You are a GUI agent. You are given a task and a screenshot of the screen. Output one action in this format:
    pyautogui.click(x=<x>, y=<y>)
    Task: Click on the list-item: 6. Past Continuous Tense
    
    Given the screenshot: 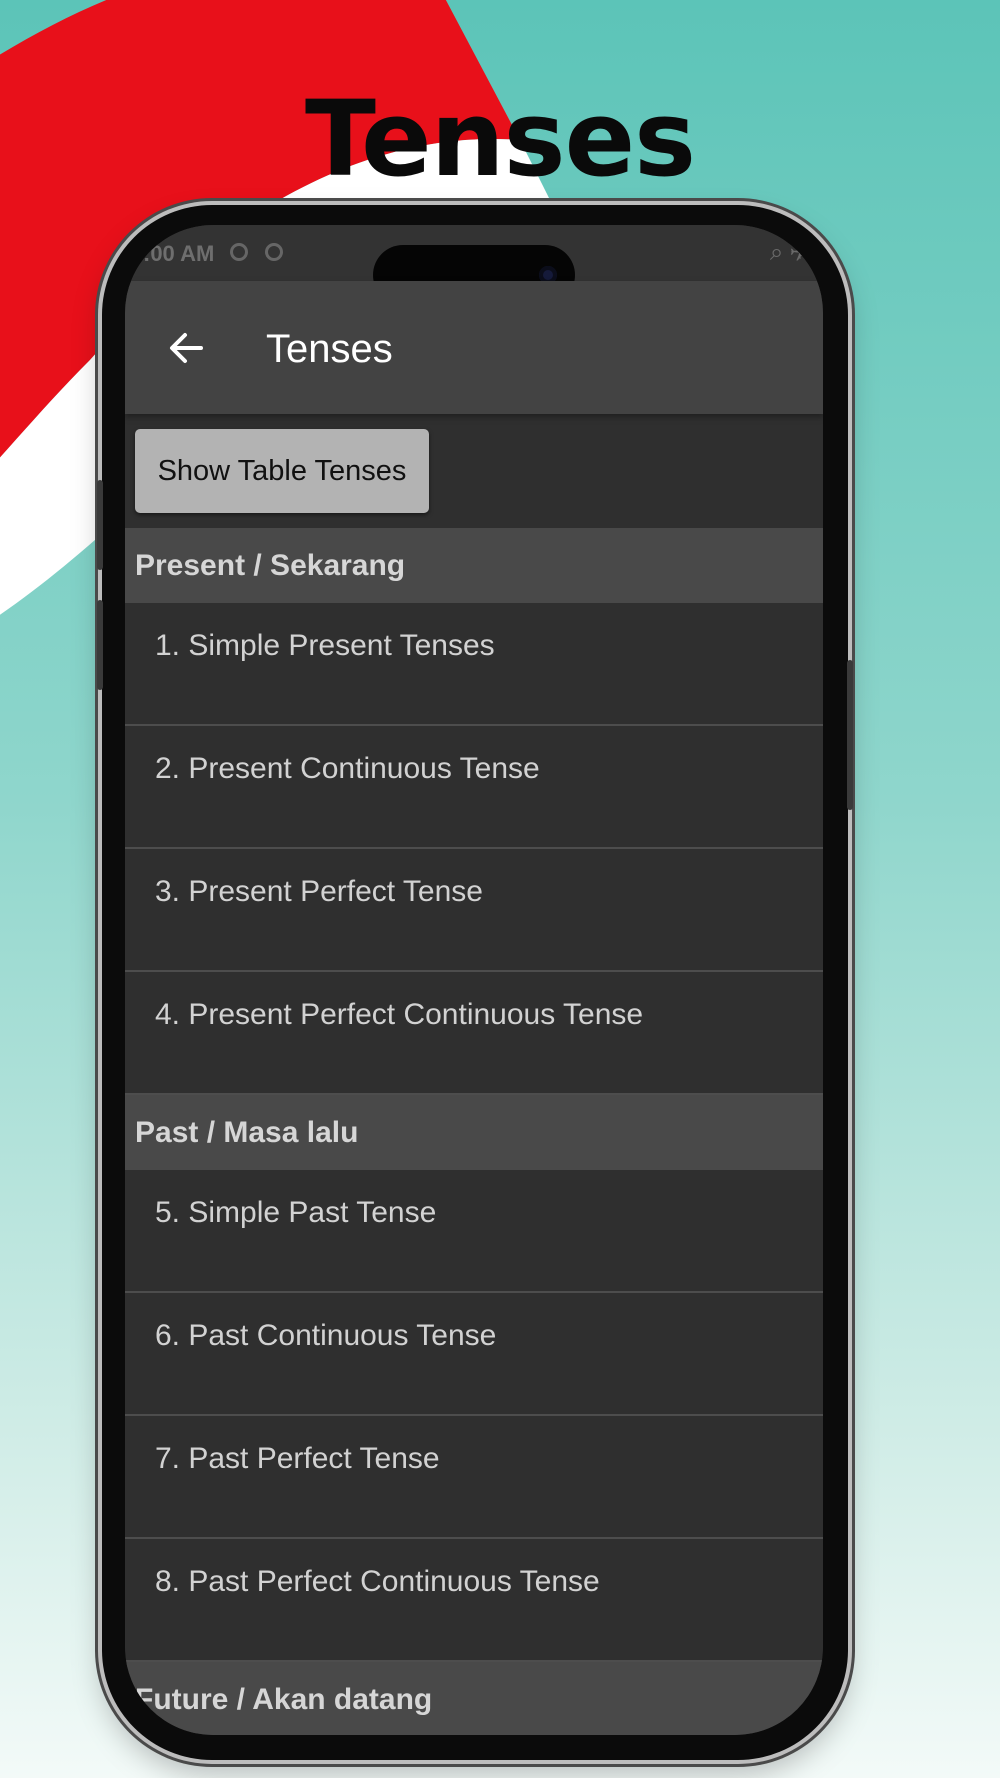 What is the action you would take?
    pyautogui.click(x=474, y=1354)
    